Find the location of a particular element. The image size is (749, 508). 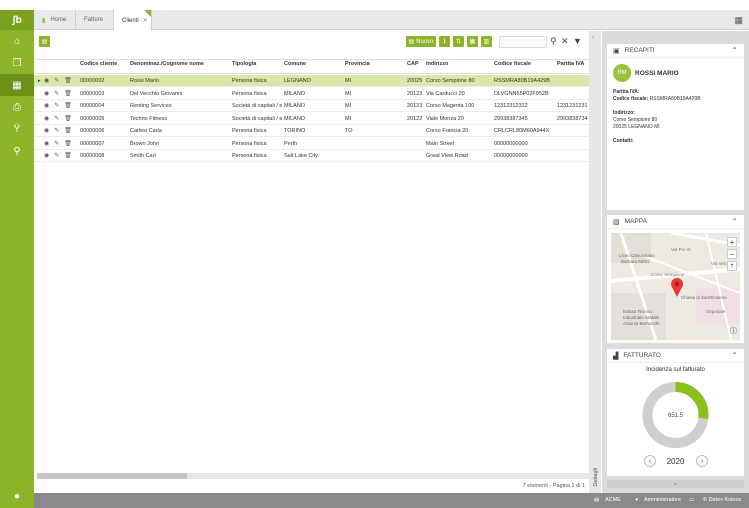

apps-grid-icon: ▦ is located at coordinates (738, 20).